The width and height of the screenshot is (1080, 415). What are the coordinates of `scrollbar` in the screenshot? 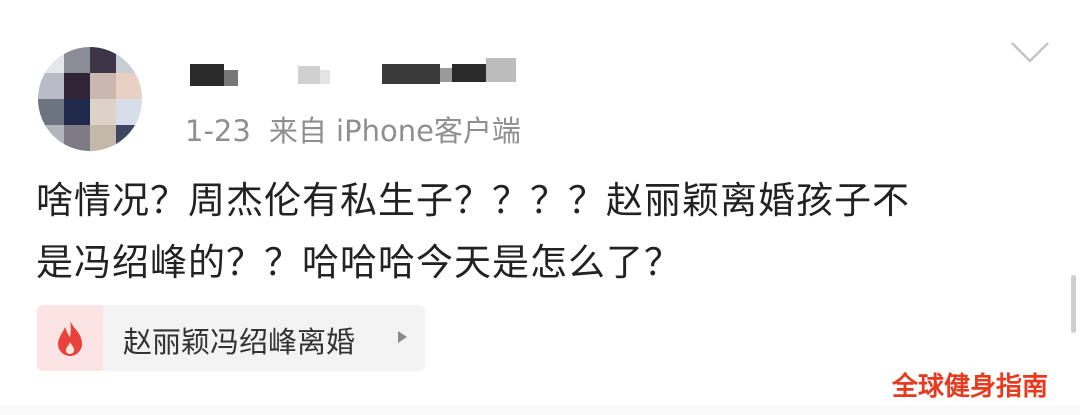 It's located at (1073, 304).